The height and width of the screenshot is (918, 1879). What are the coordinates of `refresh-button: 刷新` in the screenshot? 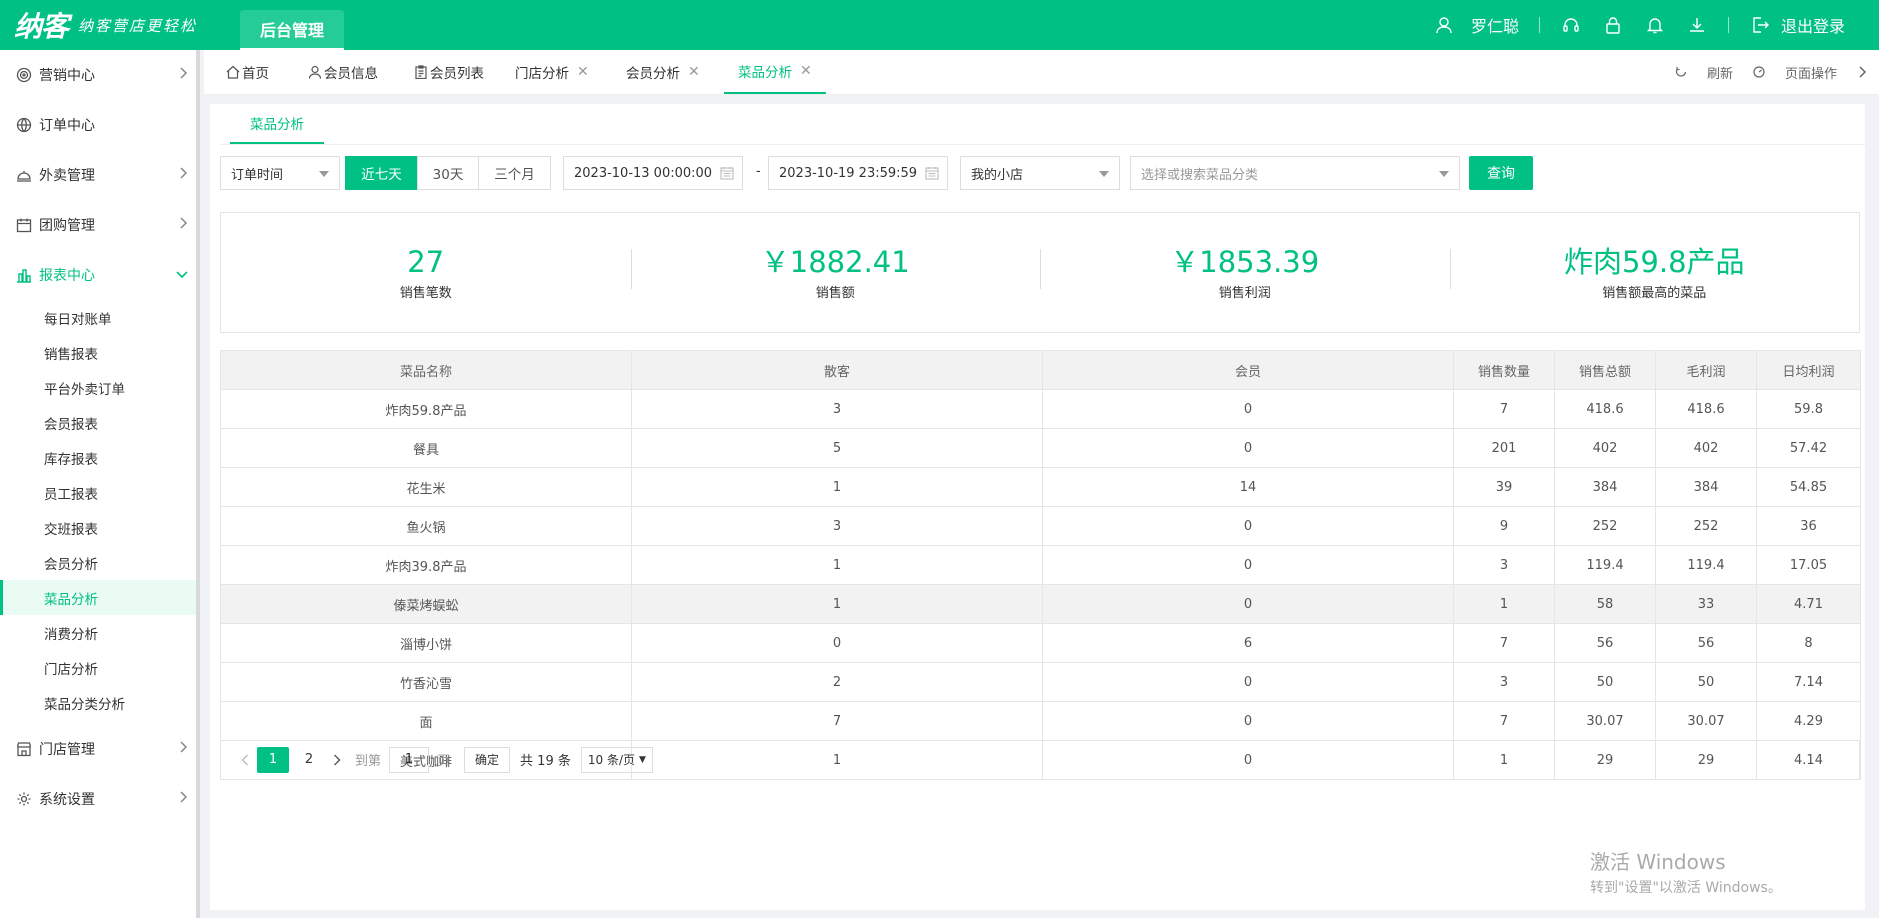 It's located at (1704, 72).